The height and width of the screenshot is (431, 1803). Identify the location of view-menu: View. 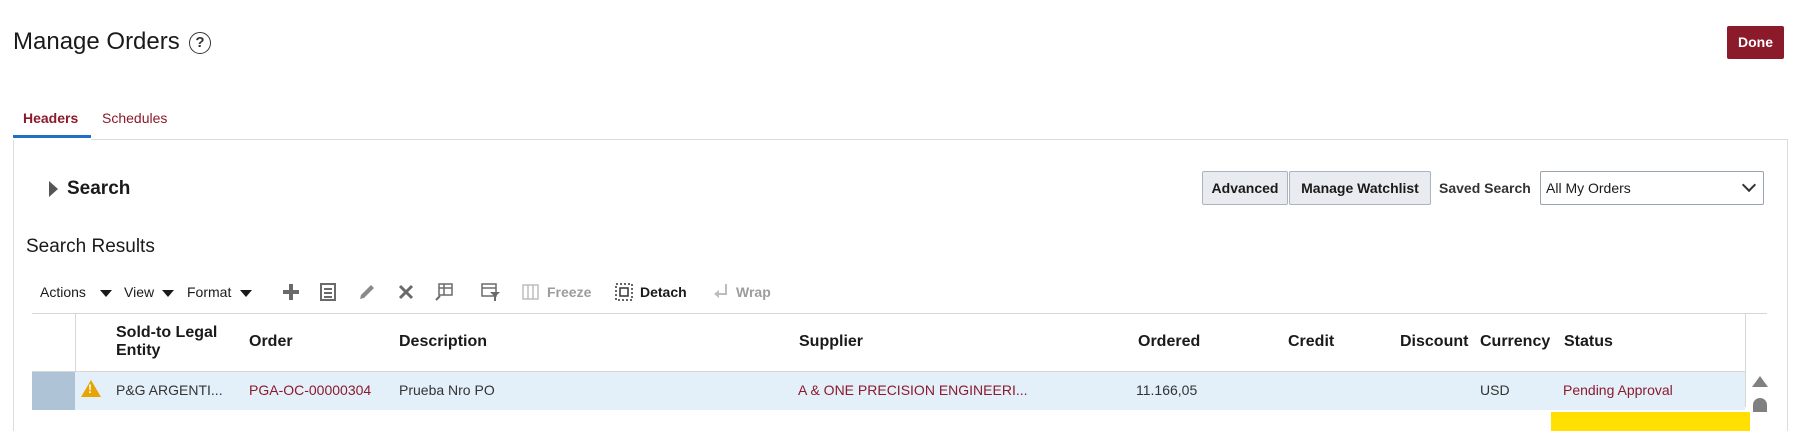
(139, 292).